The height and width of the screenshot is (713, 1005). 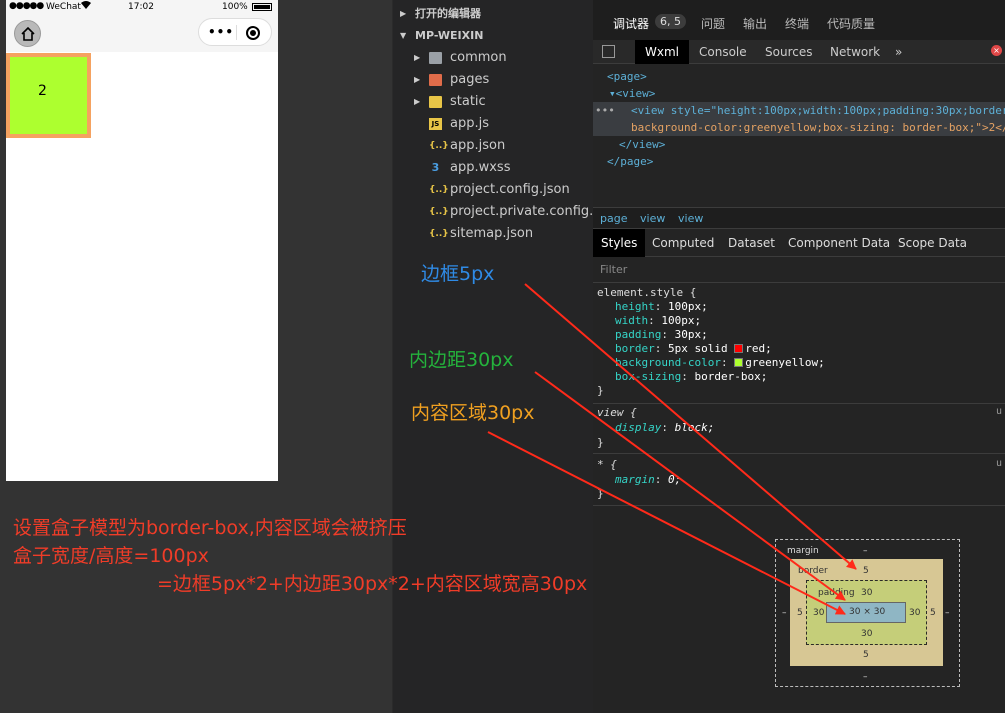 What do you see at coordinates (996, 50) in the screenshot?
I see `close-icon: ×` at bounding box center [996, 50].